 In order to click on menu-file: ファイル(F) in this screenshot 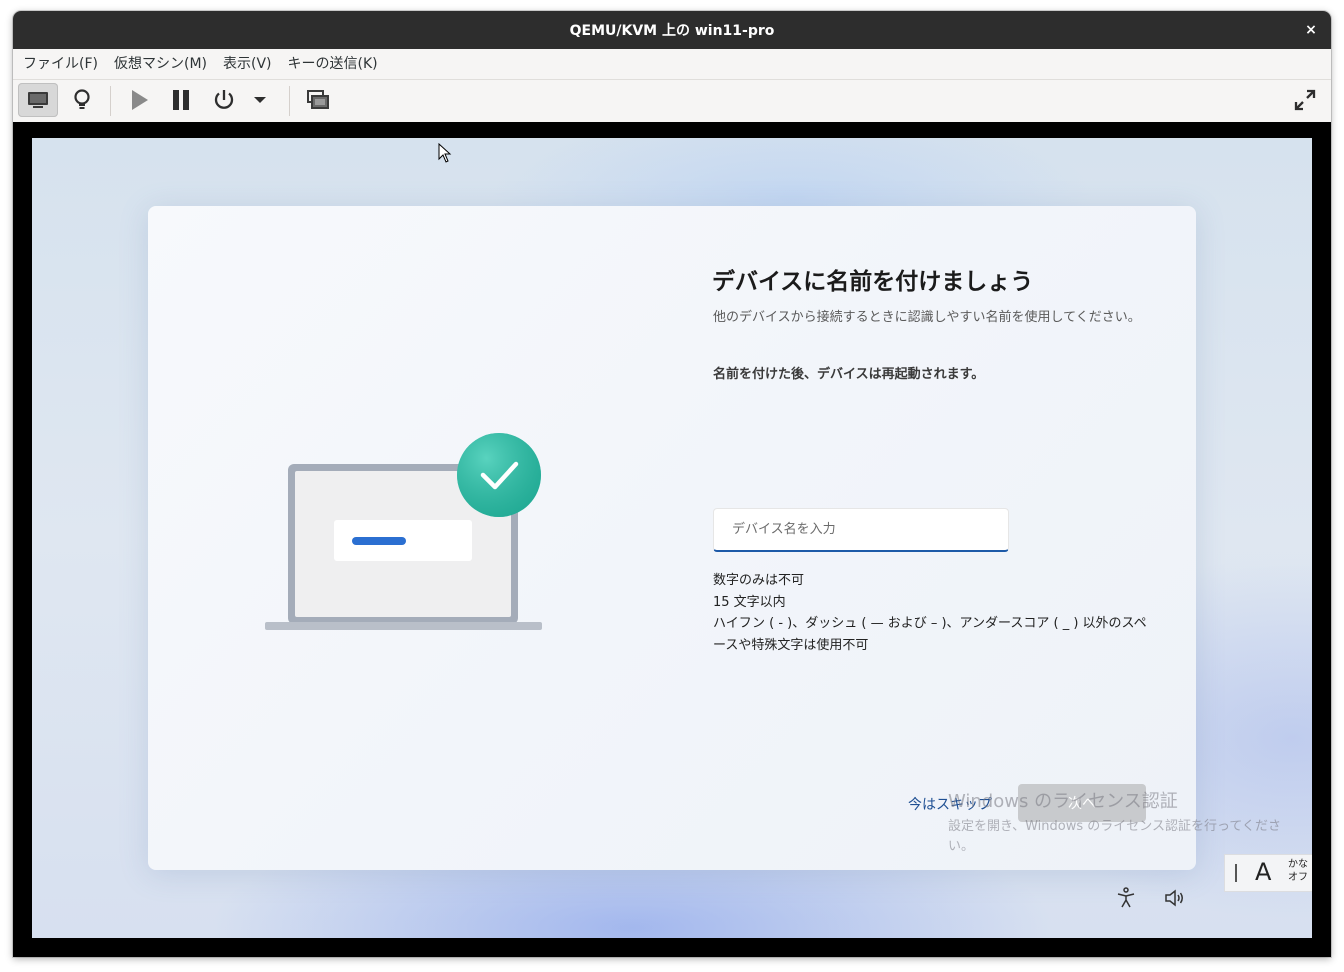, I will do `click(59, 64)`.